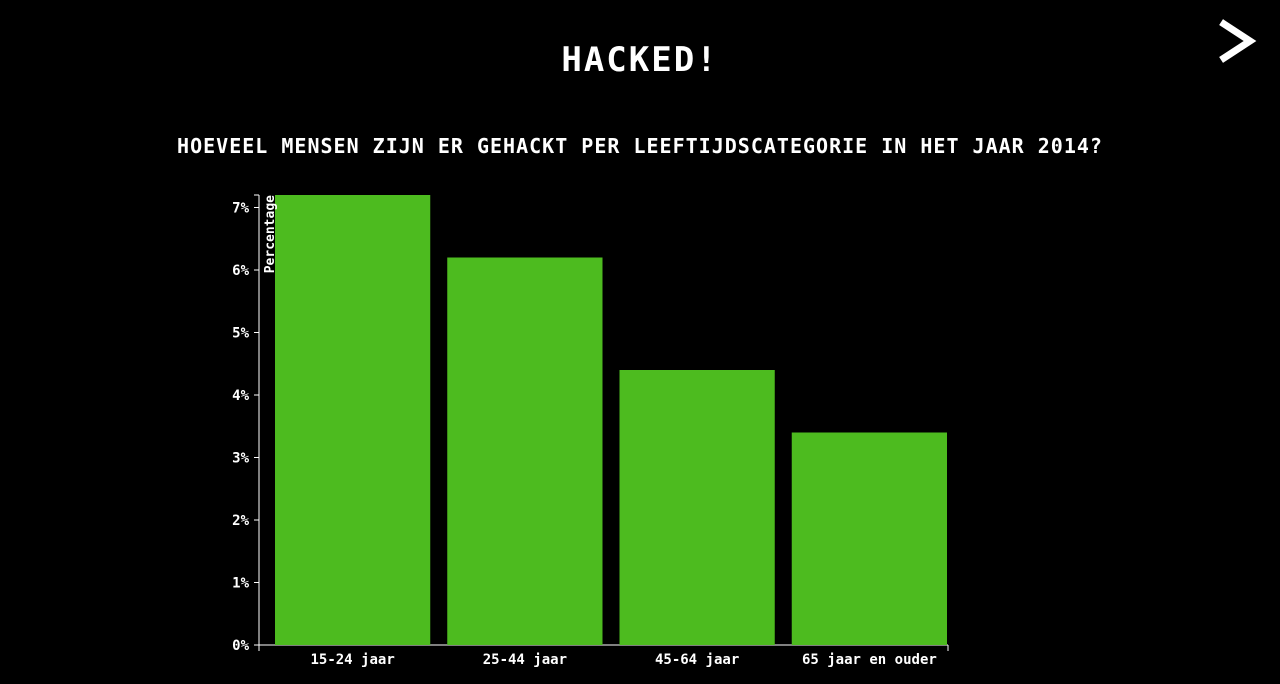 Image resolution: width=1280 pixels, height=684 pixels. What do you see at coordinates (352, 660) in the screenshot?
I see `x-tick-label: 15-24 jaar` at bounding box center [352, 660].